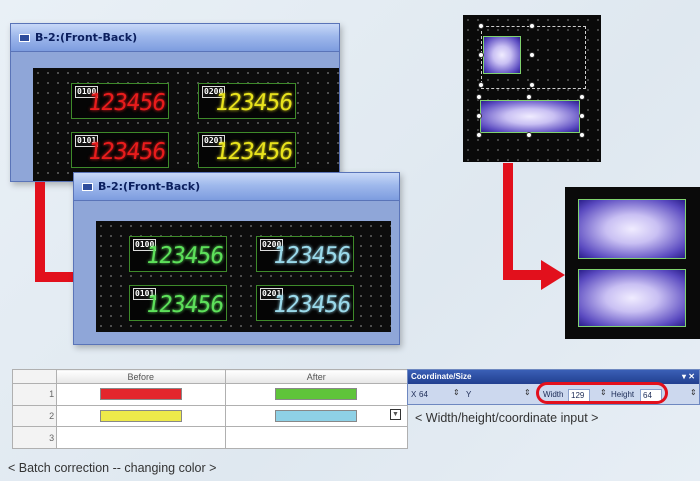  Describe the element at coordinates (527, 392) in the screenshot. I see `y-spinner-icon: ⇕` at that location.